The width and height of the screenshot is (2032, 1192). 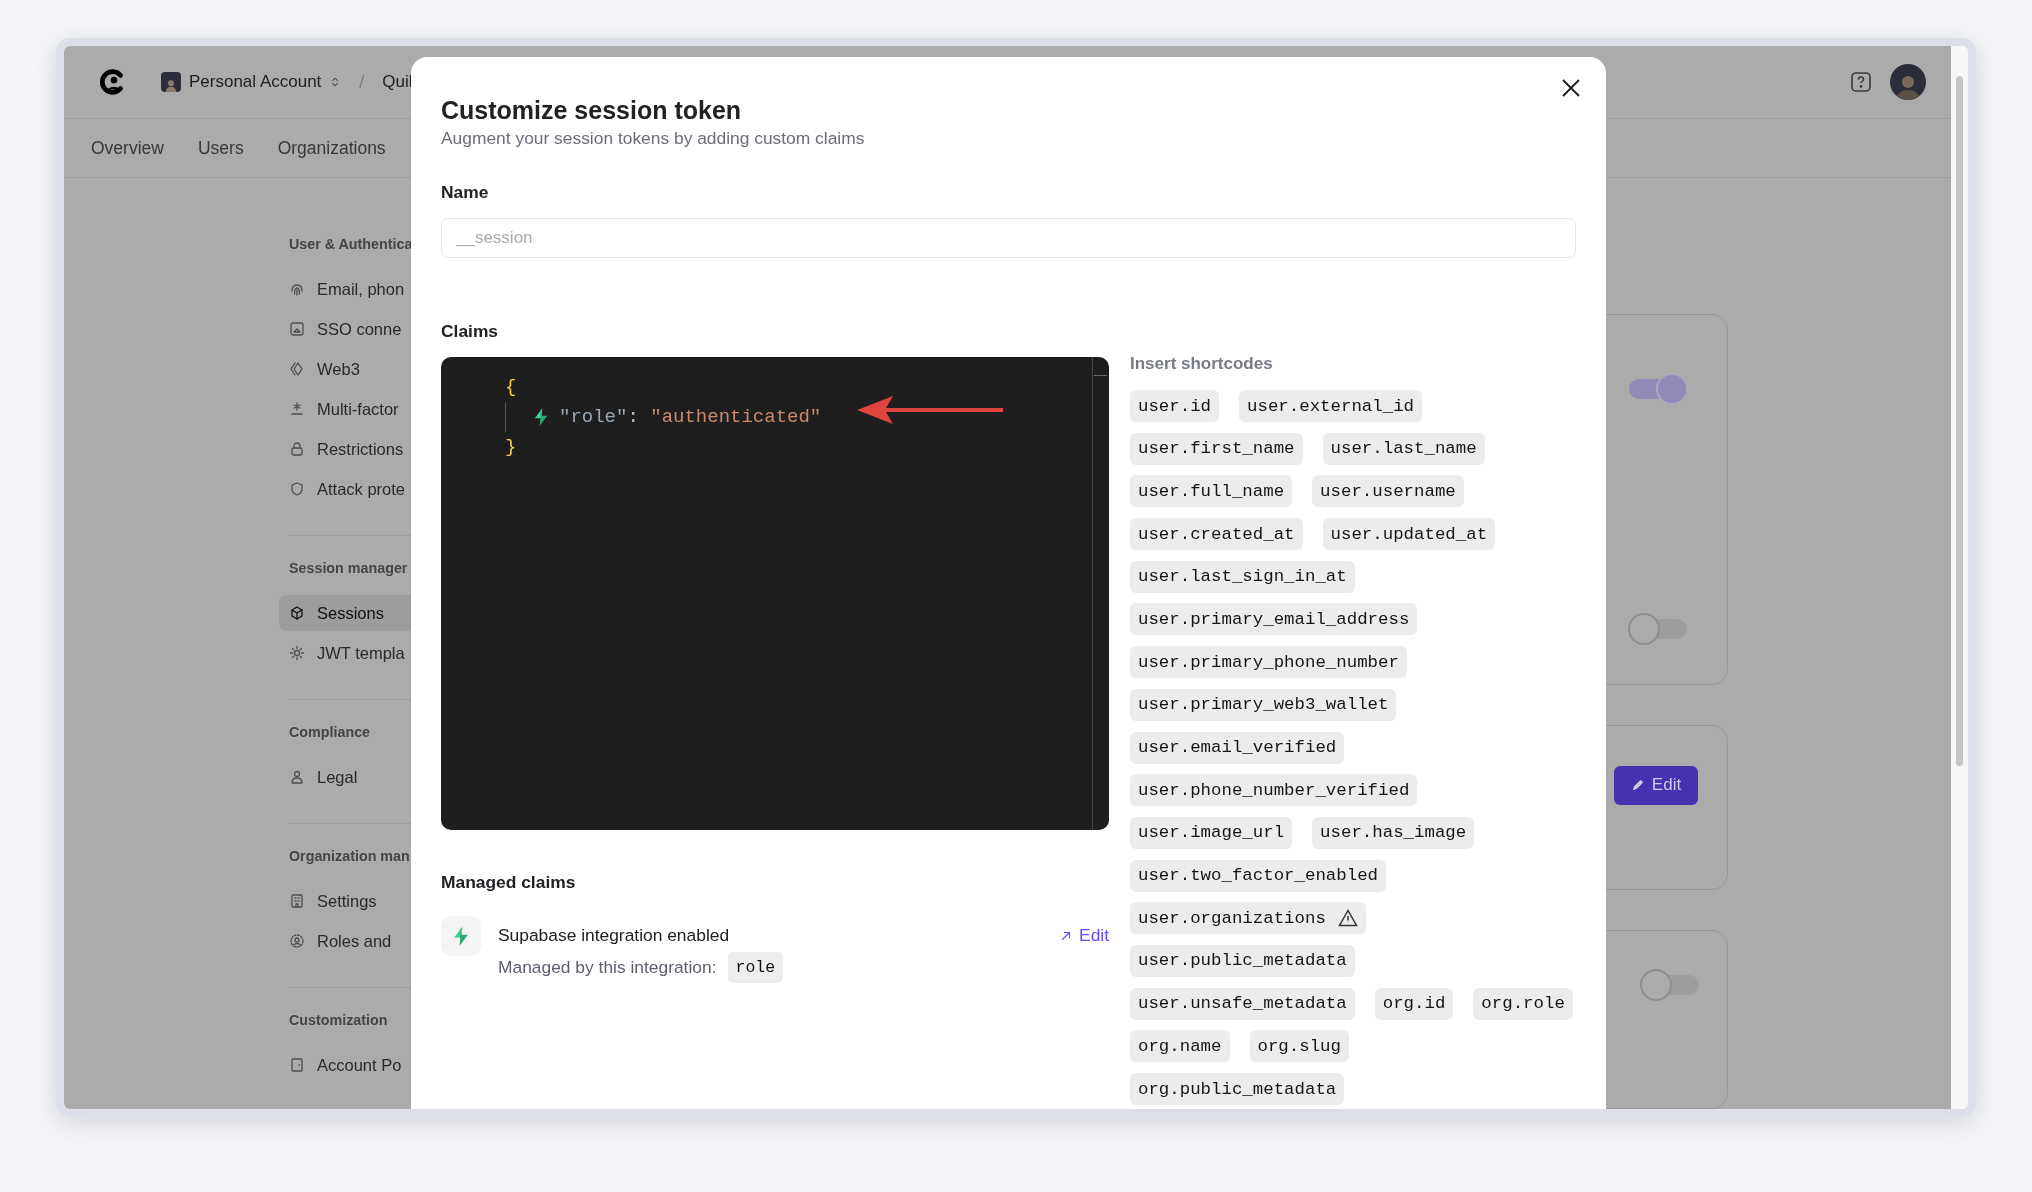 I want to click on shortcode-chip: user.two_factor_enabled, so click(x=1258, y=875).